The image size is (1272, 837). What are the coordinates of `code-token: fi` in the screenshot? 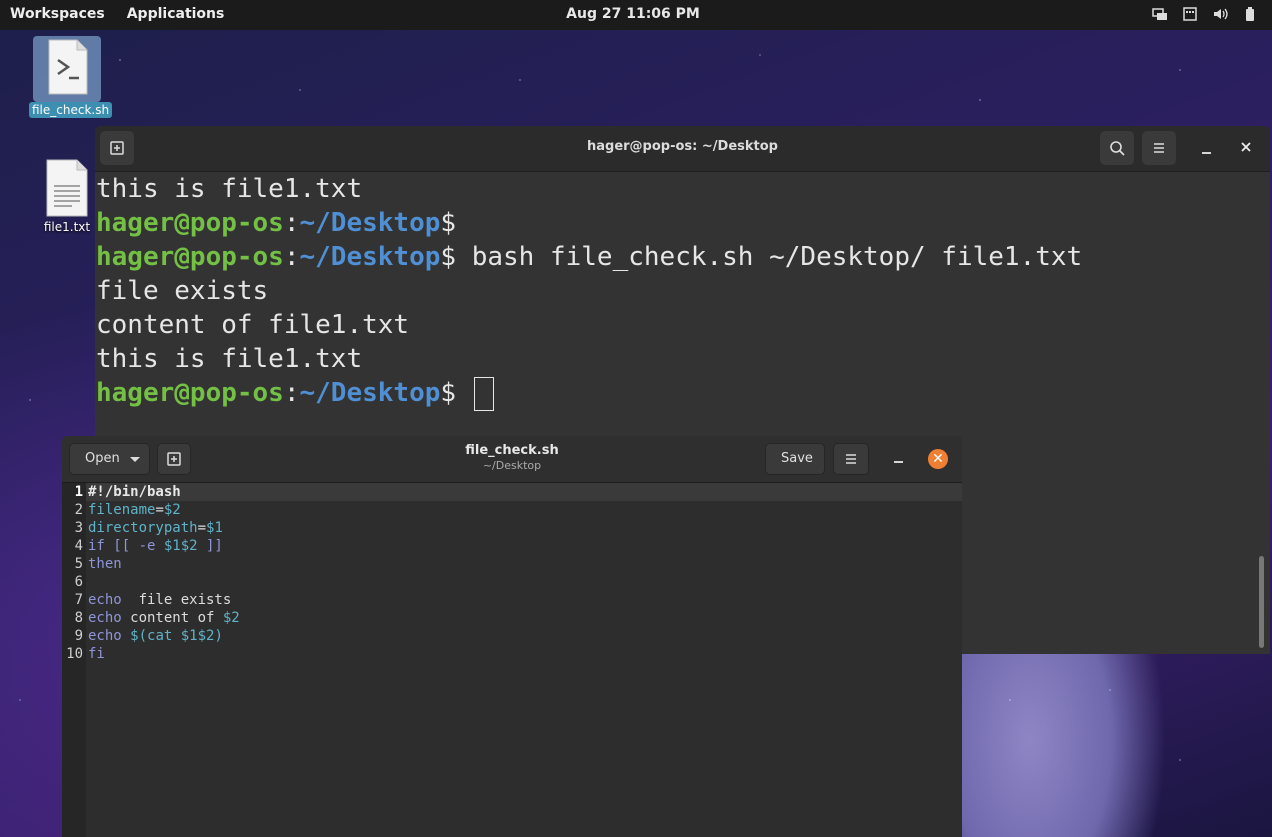 It's located at (96, 654).